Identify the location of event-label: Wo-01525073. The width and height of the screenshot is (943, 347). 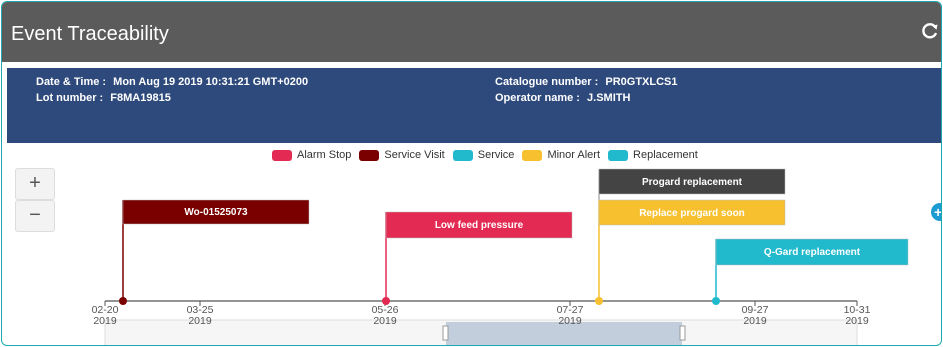
(216, 212).